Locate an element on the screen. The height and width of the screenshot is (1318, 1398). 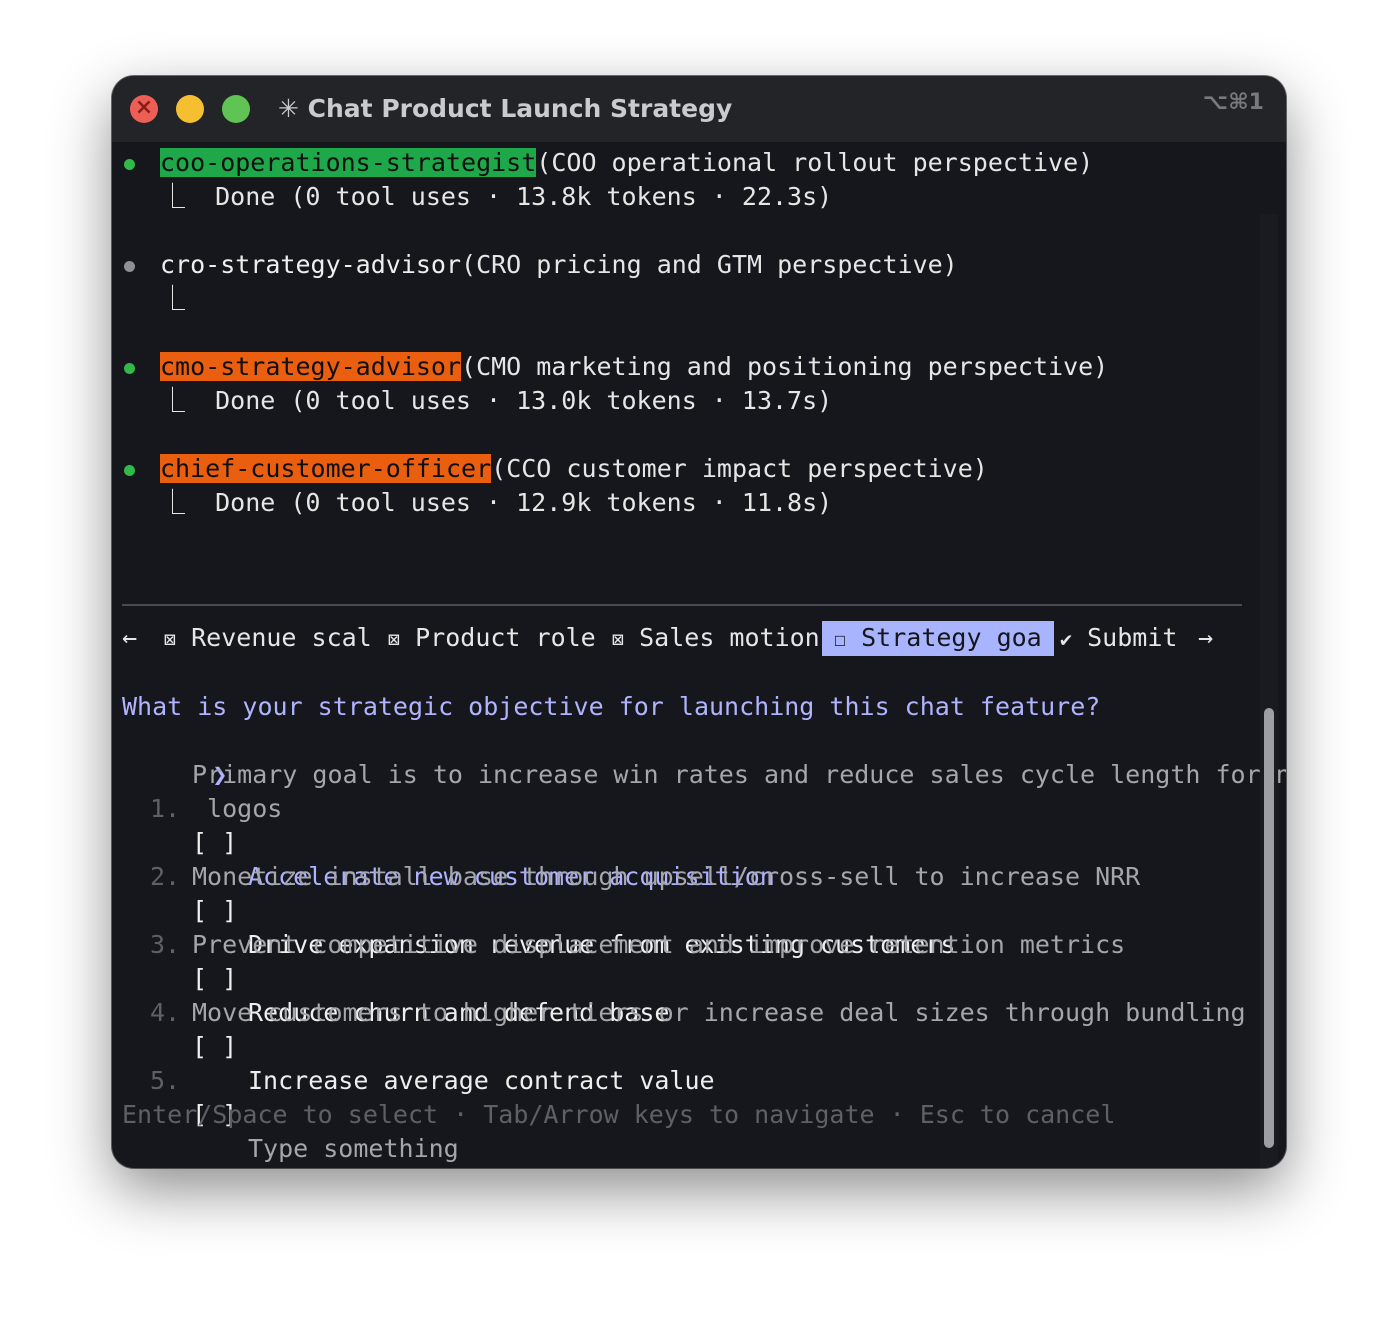
tab-revenue-scale: ⊠ Revenue scal is located at coordinates (268, 638).